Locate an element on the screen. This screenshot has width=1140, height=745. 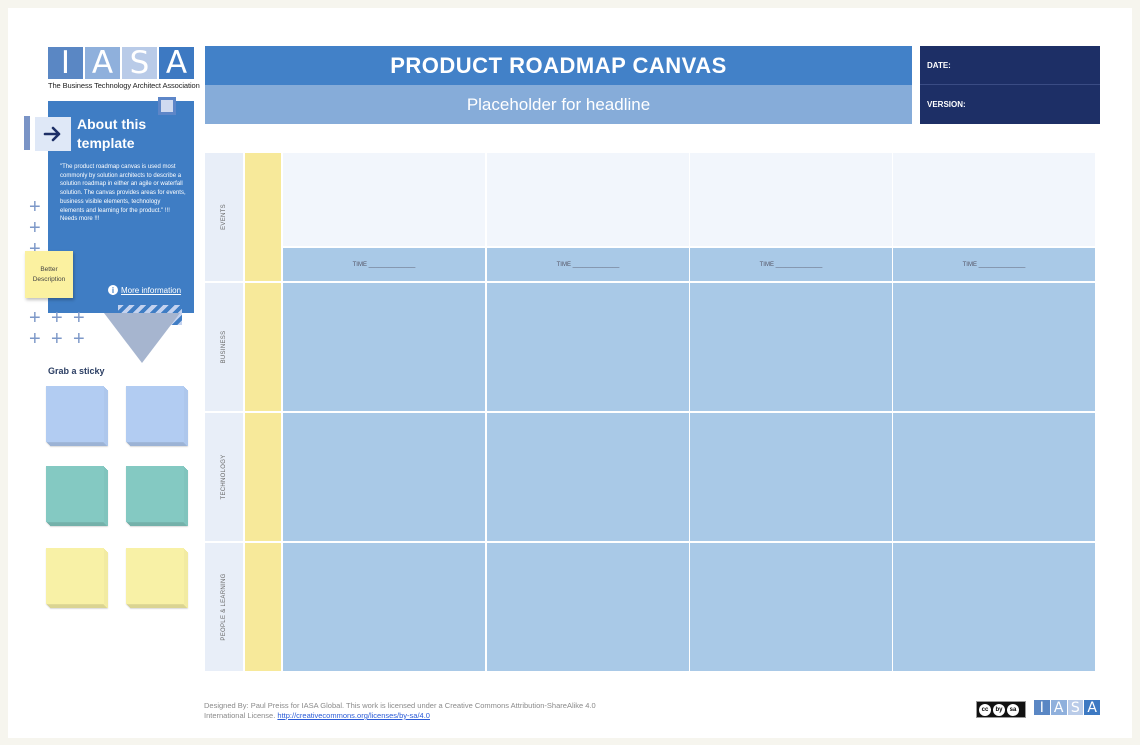
iasa-logo-small: IASA is located at coordinates (1067, 709).